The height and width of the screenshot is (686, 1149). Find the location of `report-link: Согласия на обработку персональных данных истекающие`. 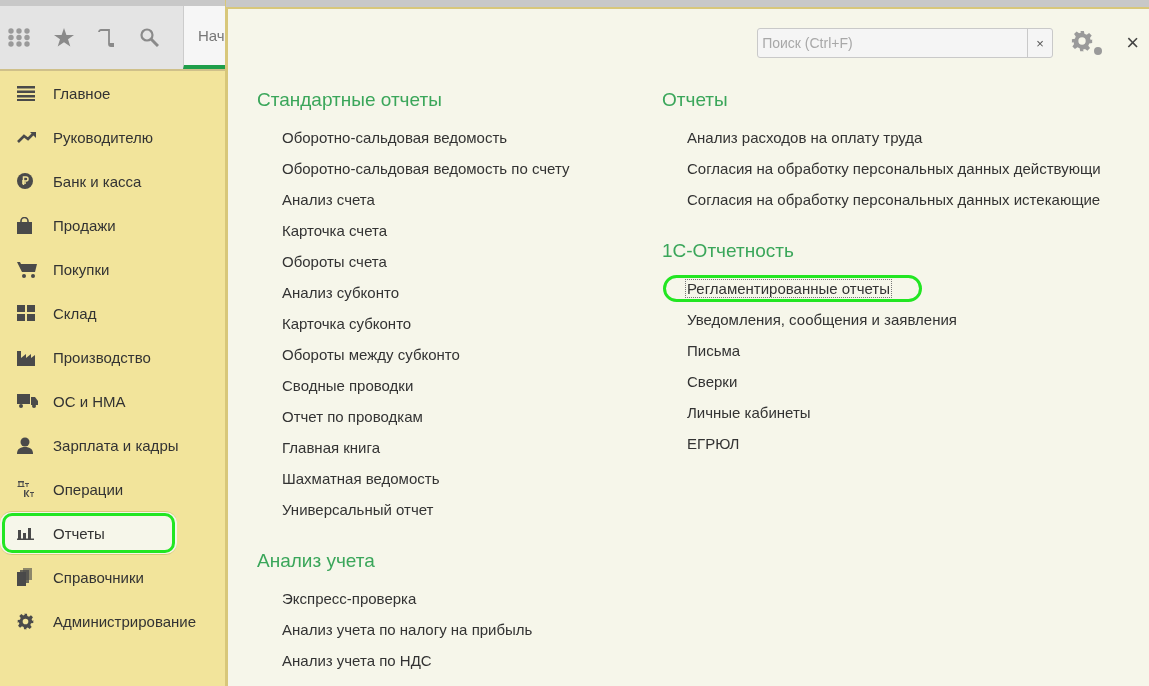

report-link: Согласия на обработку персональных данных истекающие is located at coordinates (898, 199).